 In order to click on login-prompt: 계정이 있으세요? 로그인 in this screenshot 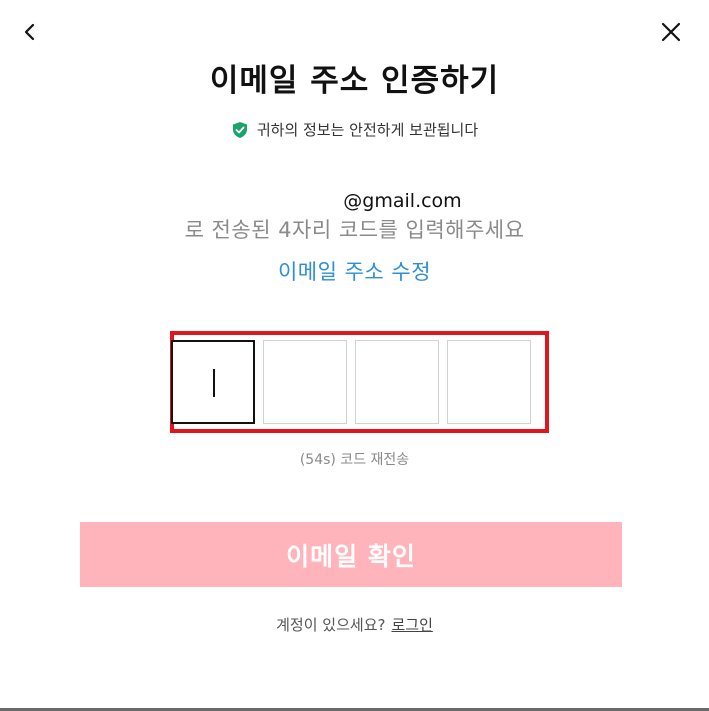, I will do `click(354, 624)`.